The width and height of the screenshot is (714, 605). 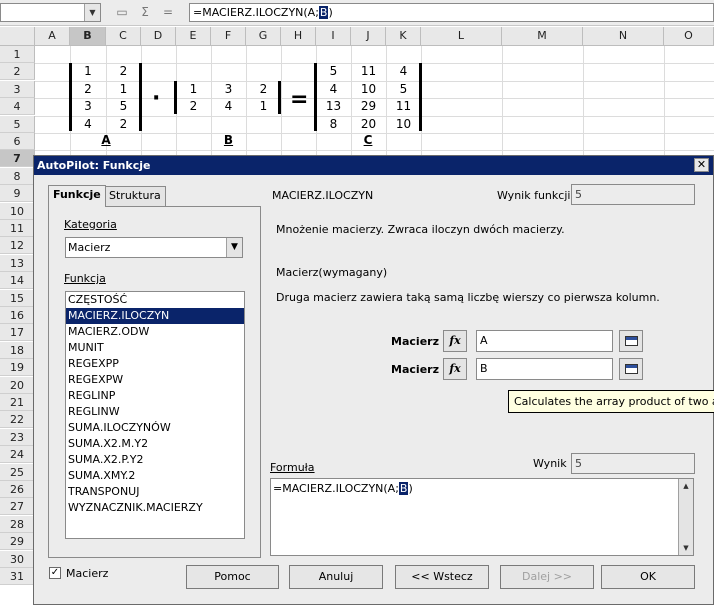 What do you see at coordinates (689, 36) in the screenshot?
I see `column-header: O` at bounding box center [689, 36].